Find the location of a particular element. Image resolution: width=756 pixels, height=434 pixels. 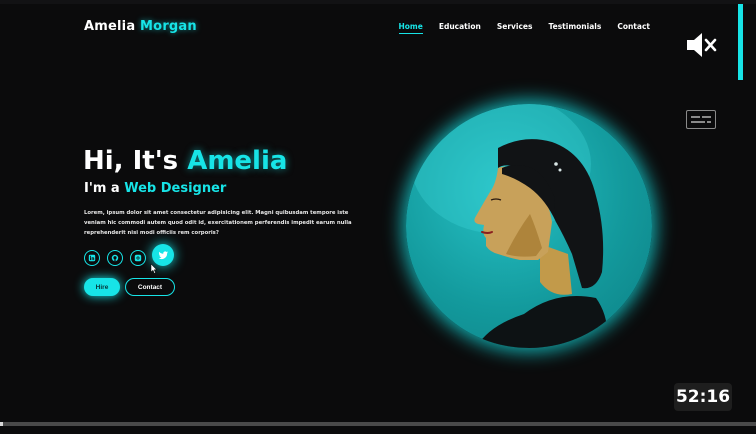

top-edge is located at coordinates (378, 2).